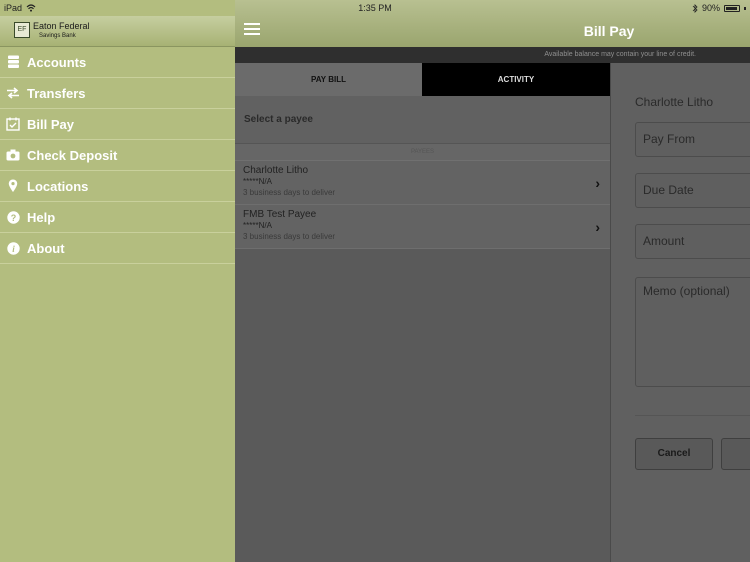 The image size is (750, 562). Describe the element at coordinates (692, 241) in the screenshot. I see `amount-field: Amount` at that location.